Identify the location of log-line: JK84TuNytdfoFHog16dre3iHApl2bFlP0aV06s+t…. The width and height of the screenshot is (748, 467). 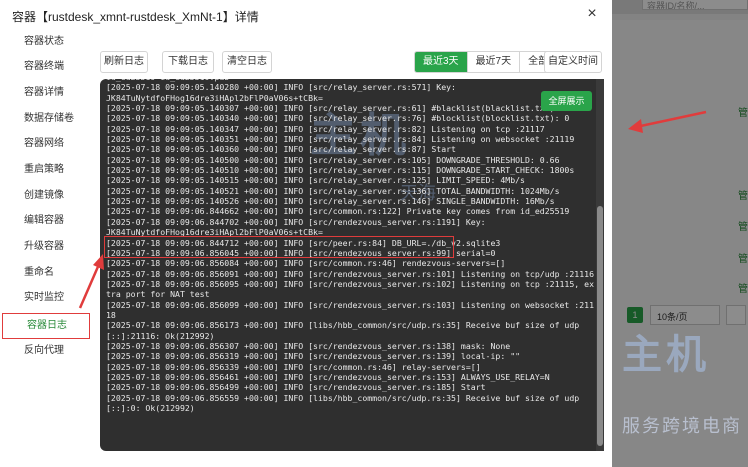
(214, 97).